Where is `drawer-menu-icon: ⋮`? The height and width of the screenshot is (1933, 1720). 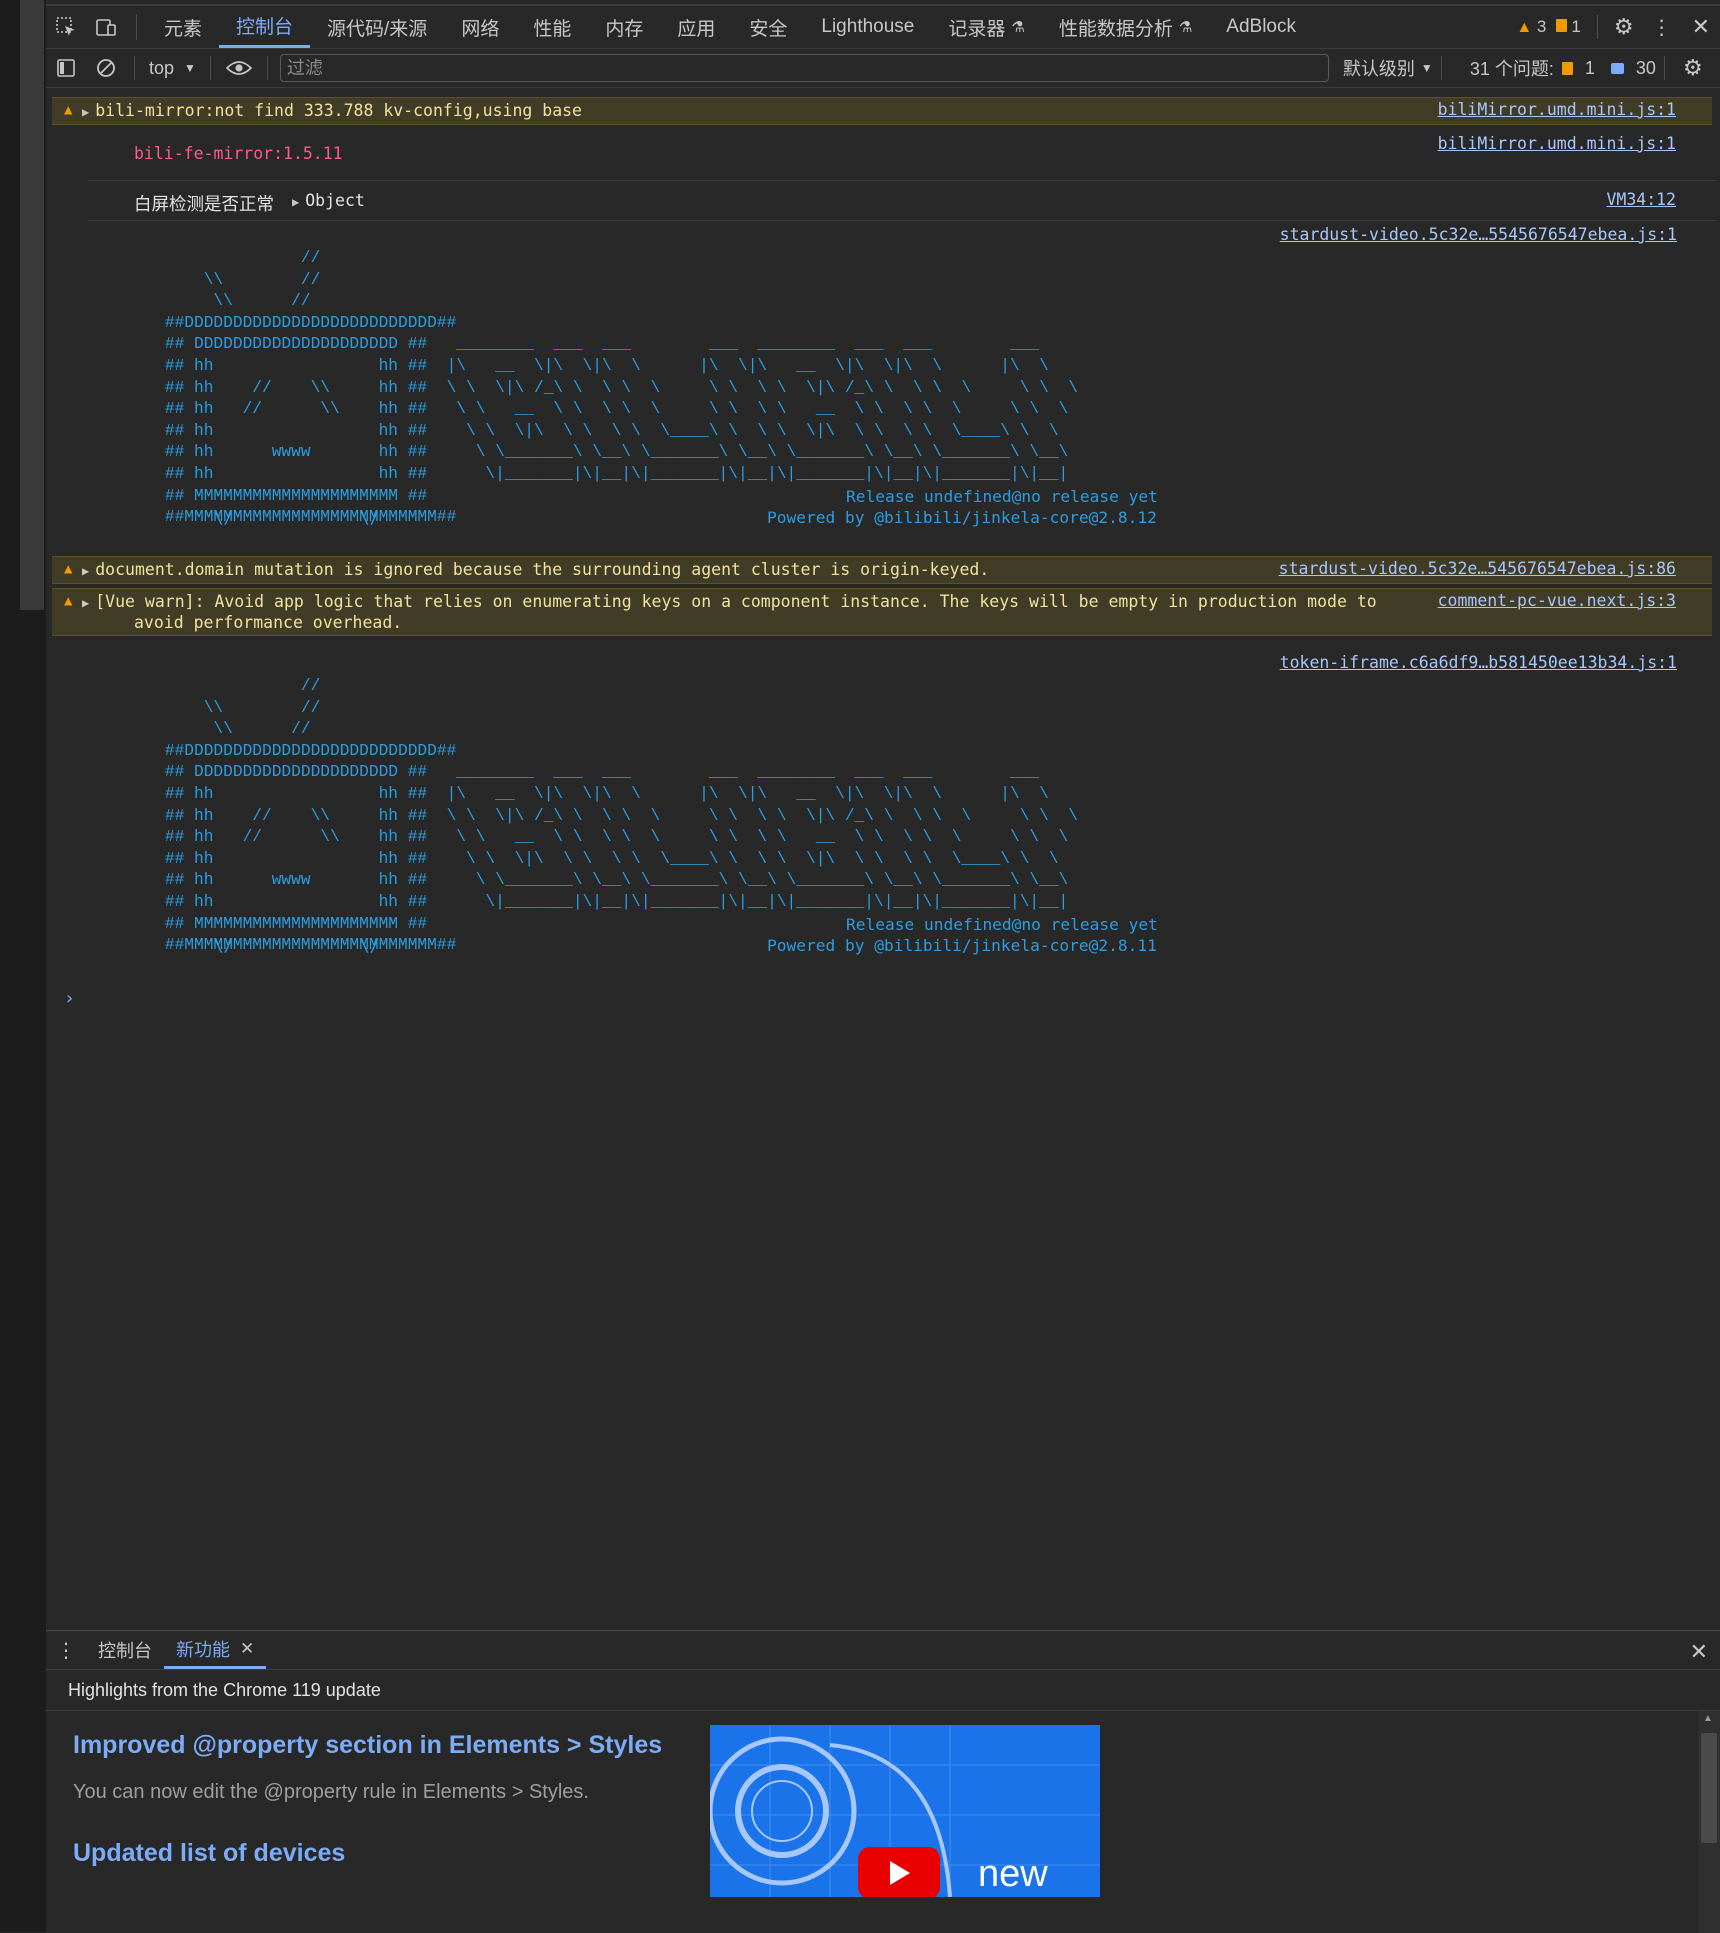 drawer-menu-icon: ⋮ is located at coordinates (66, 1650).